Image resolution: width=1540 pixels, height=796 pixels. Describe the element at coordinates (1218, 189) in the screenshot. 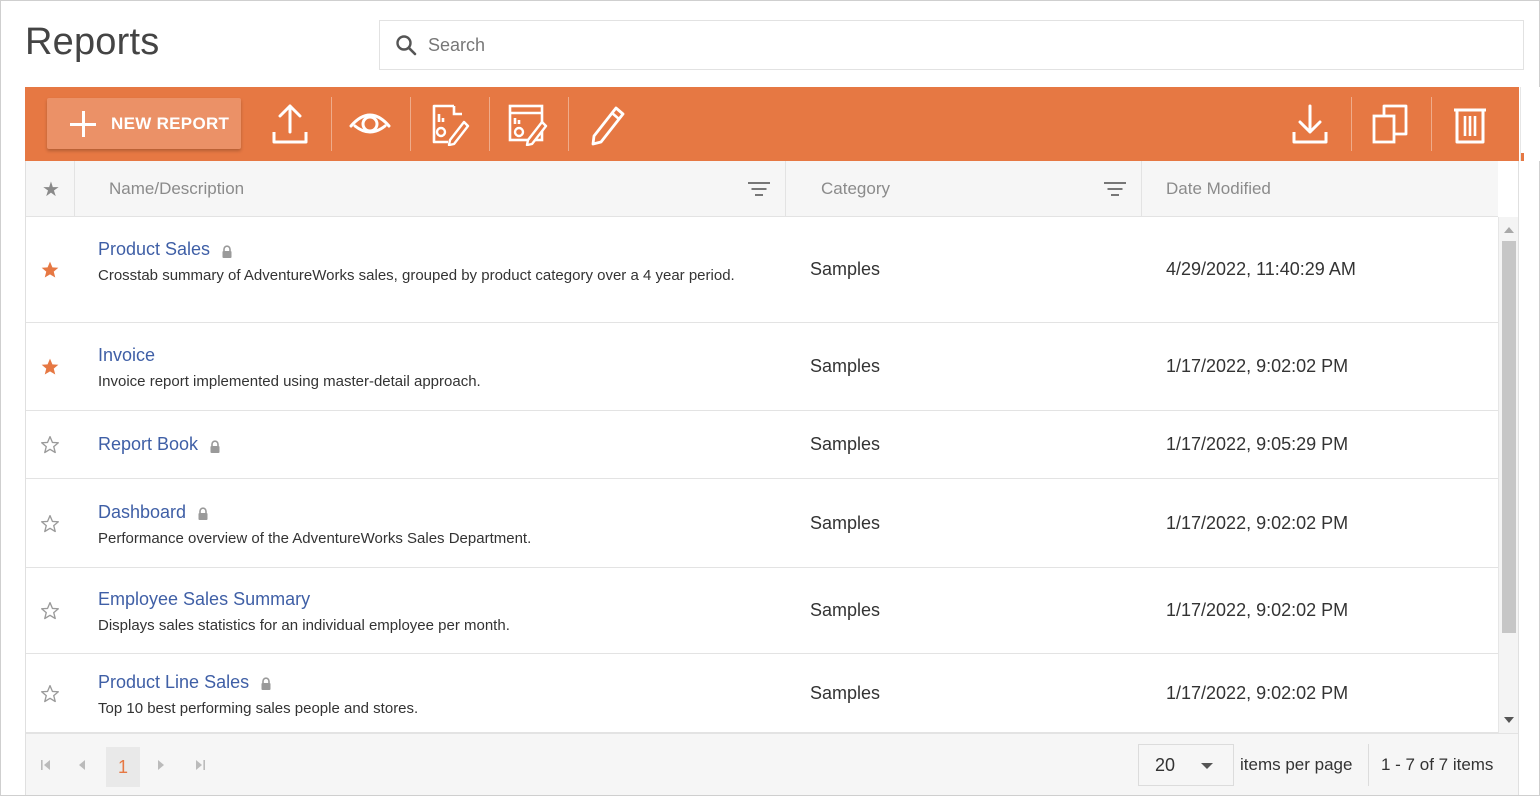

I see `date-column-header: Date Modified` at that location.